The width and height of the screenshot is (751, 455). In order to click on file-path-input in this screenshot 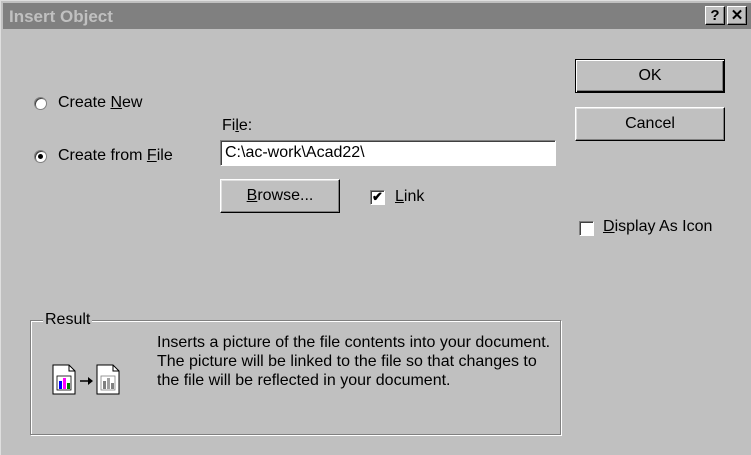, I will do `click(388, 153)`.